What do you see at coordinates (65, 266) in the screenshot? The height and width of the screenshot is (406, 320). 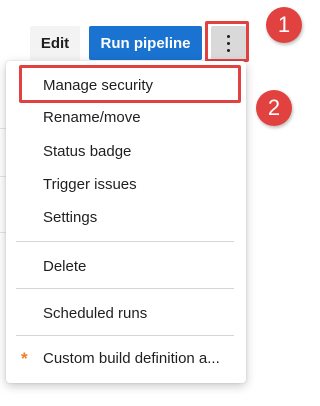 I see `menu-item-label: Delete` at bounding box center [65, 266].